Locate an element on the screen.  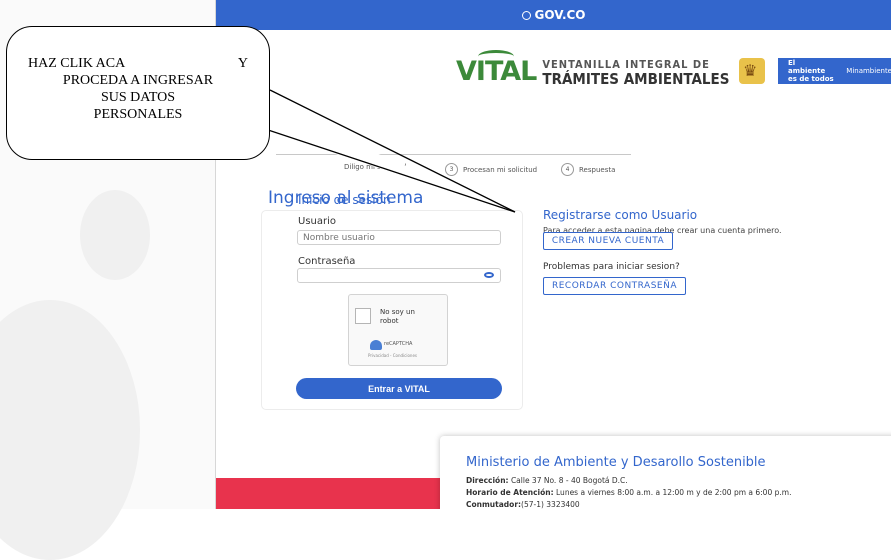
callout-line1b: Y is located at coordinates (242, 63).